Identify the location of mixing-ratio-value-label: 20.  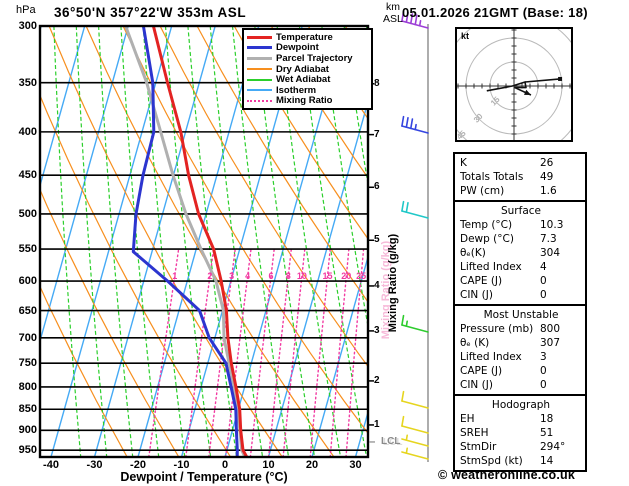
(346, 276).